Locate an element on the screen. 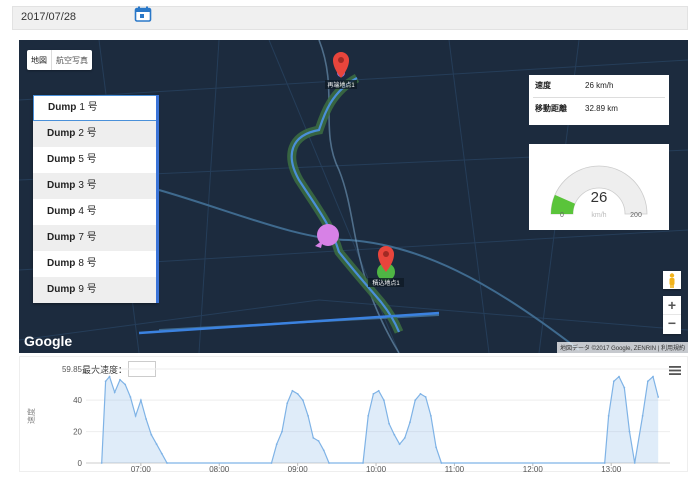 Image resolution: width=695 pixels, height=479 pixels. gauge-value: 26 is located at coordinates (599, 197).